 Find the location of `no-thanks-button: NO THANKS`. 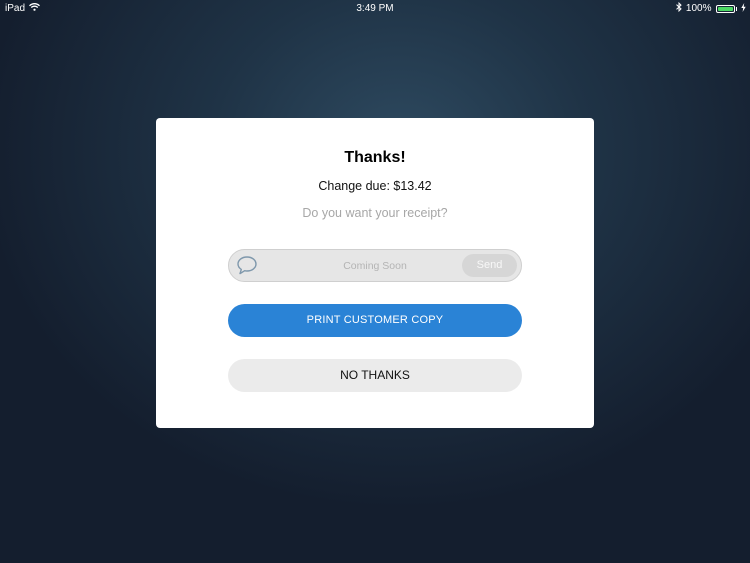

no-thanks-button: NO THANKS is located at coordinates (375, 375).